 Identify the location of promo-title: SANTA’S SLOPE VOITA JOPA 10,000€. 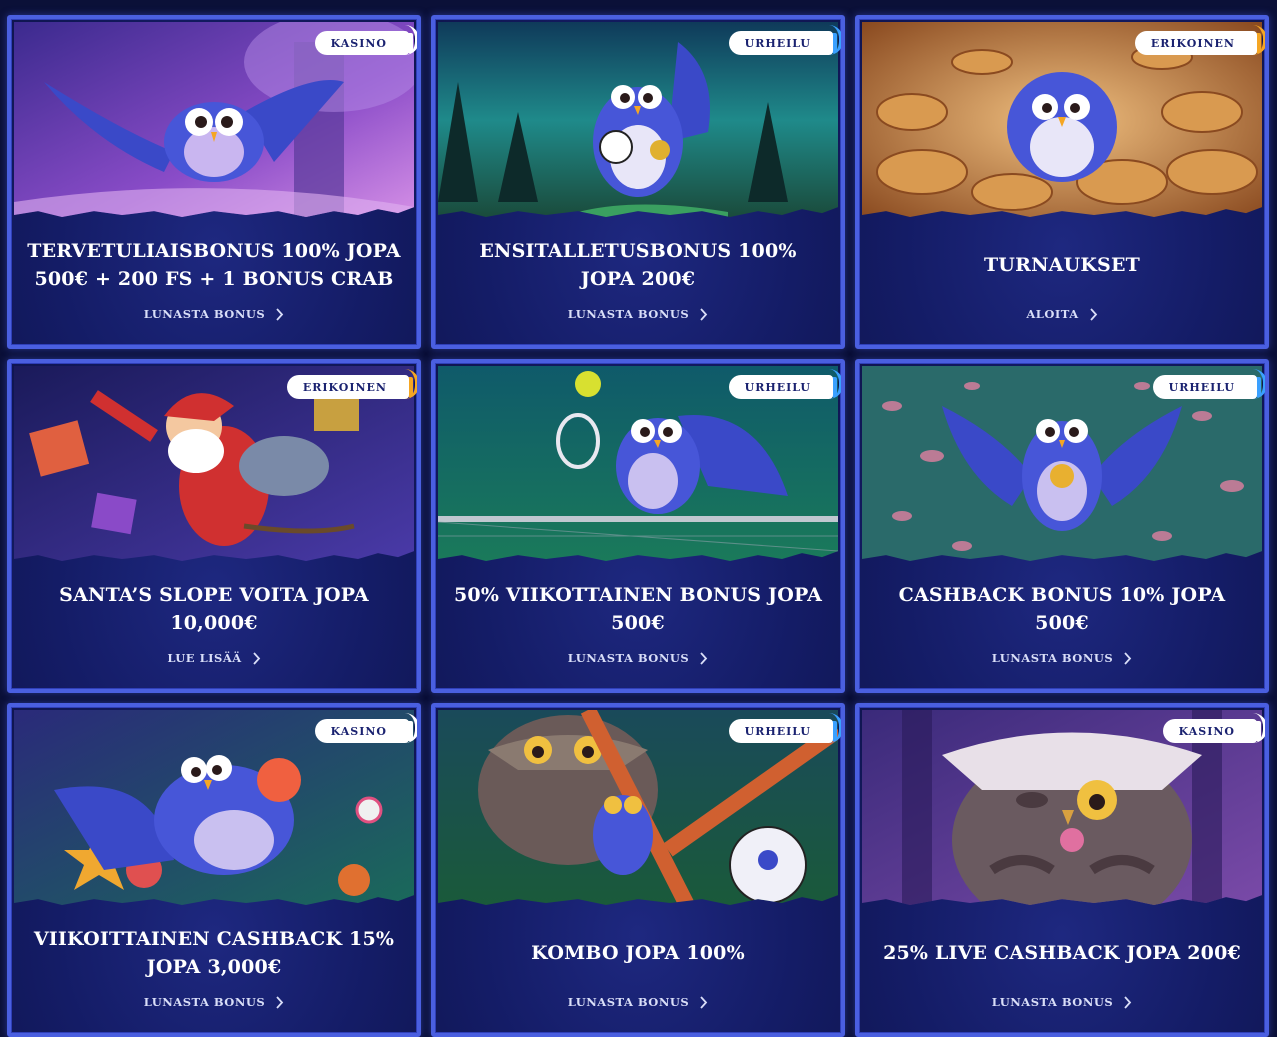
(214, 609).